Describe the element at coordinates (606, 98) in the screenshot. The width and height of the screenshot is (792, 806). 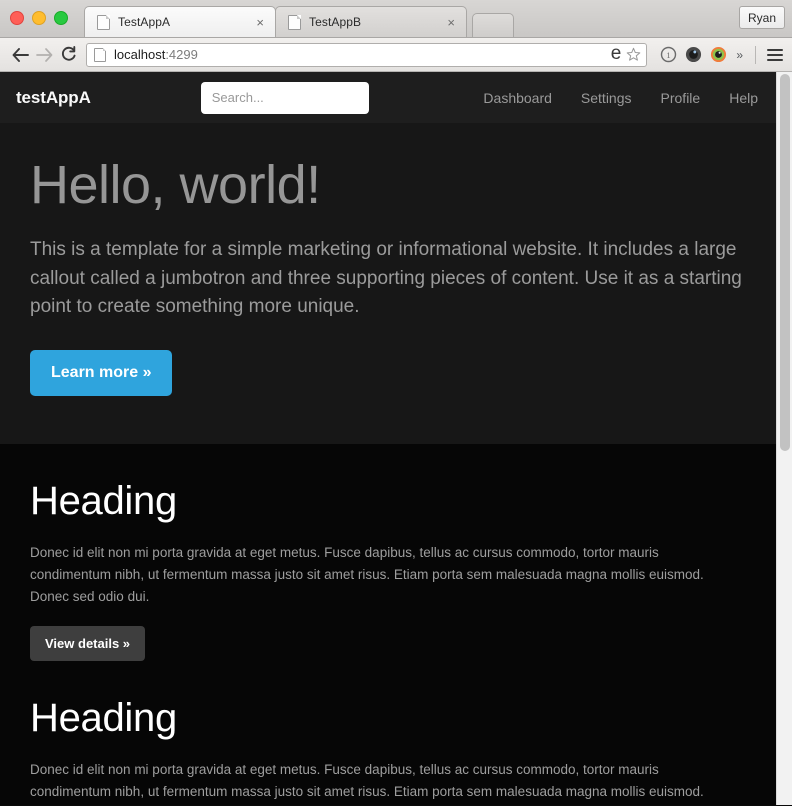
I see `nav-link-settings: Settings` at that location.